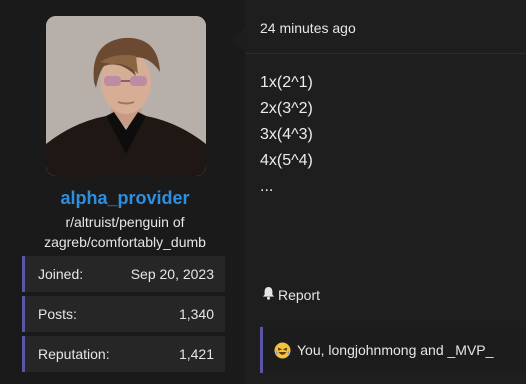 The image size is (526, 384). Describe the element at coordinates (286, 108) in the screenshot. I see `body-line: 2x(3^2)` at that location.